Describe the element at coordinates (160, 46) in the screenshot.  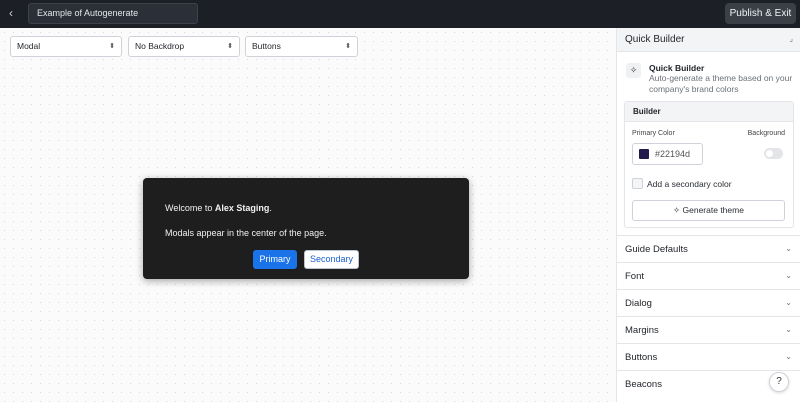
I see `select-value: No Backdrop` at that location.